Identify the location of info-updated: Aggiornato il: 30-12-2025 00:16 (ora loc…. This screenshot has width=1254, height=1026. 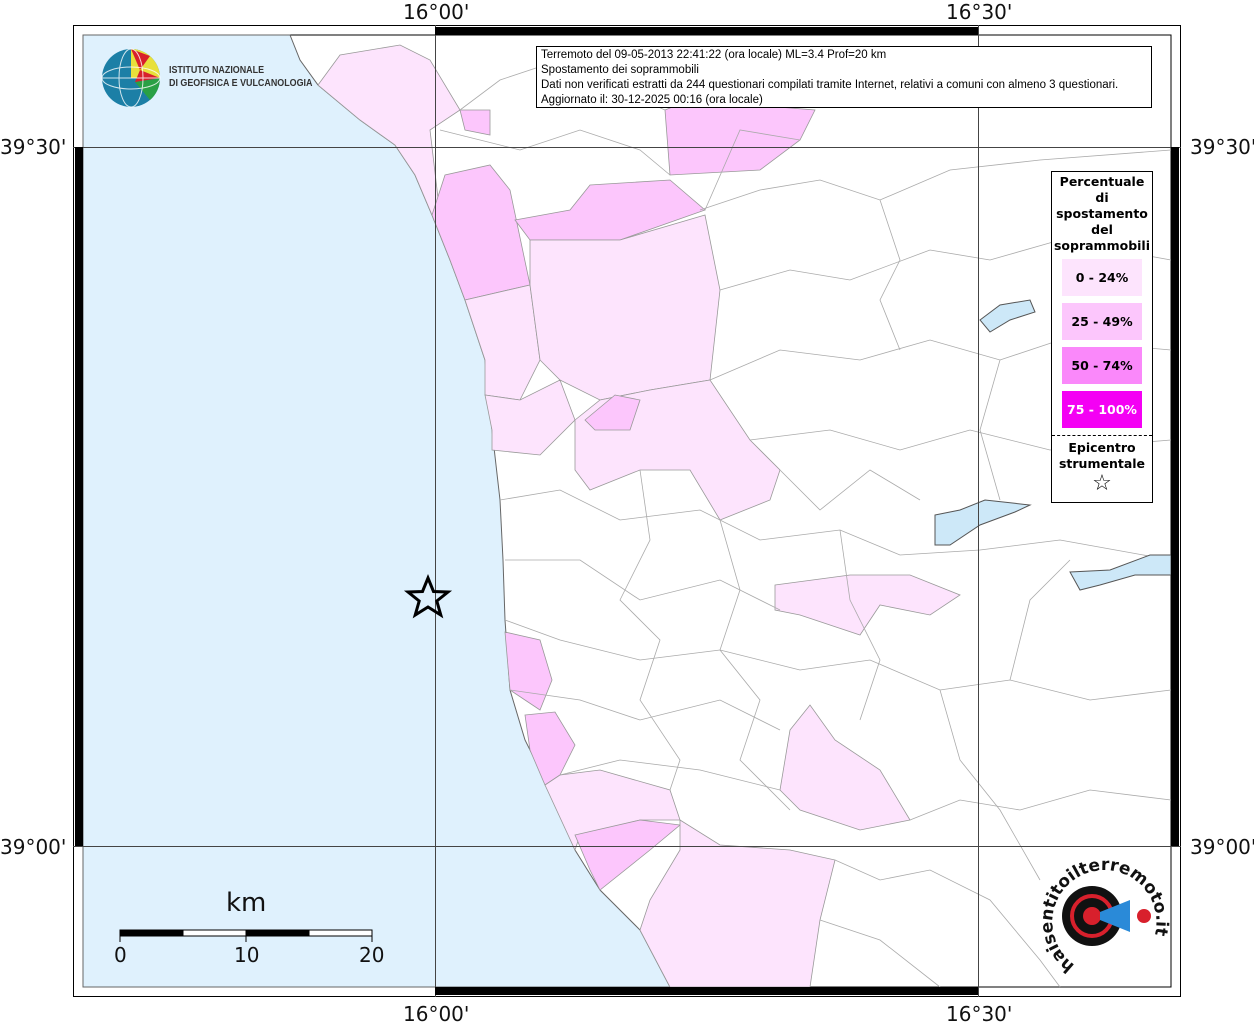
(652, 100).